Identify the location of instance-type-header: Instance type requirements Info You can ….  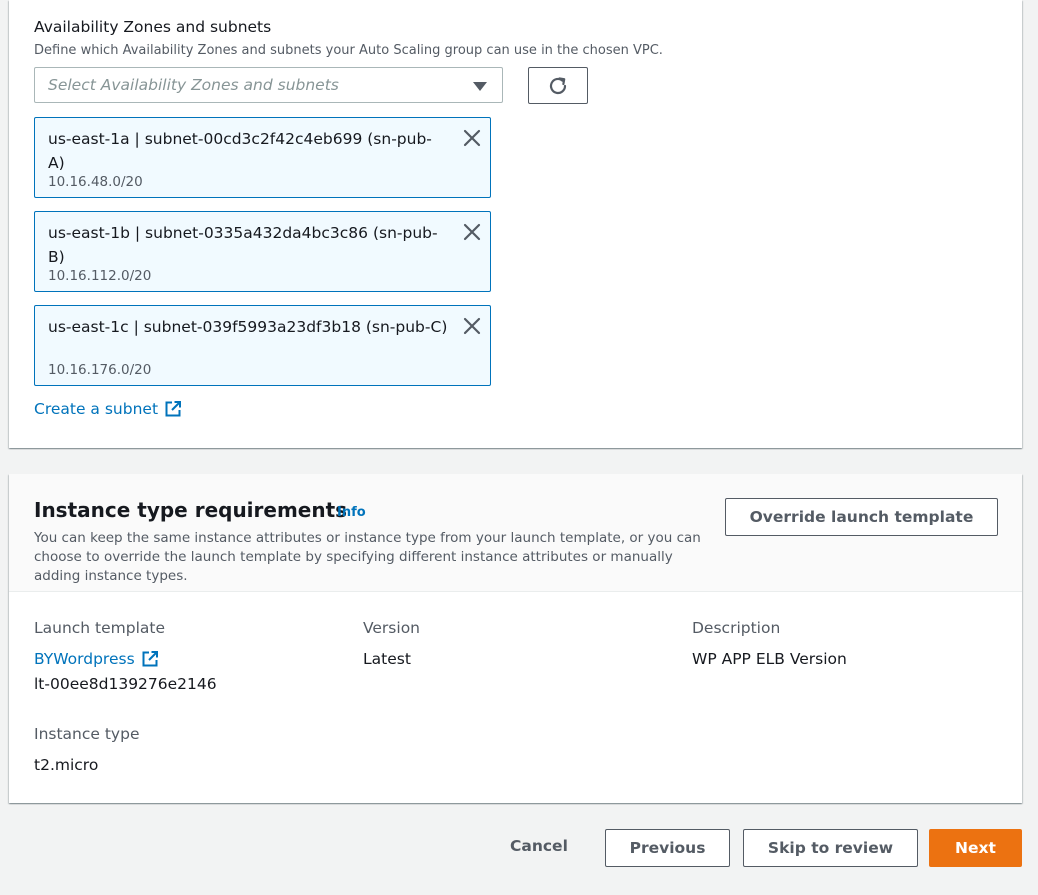
(515, 533).